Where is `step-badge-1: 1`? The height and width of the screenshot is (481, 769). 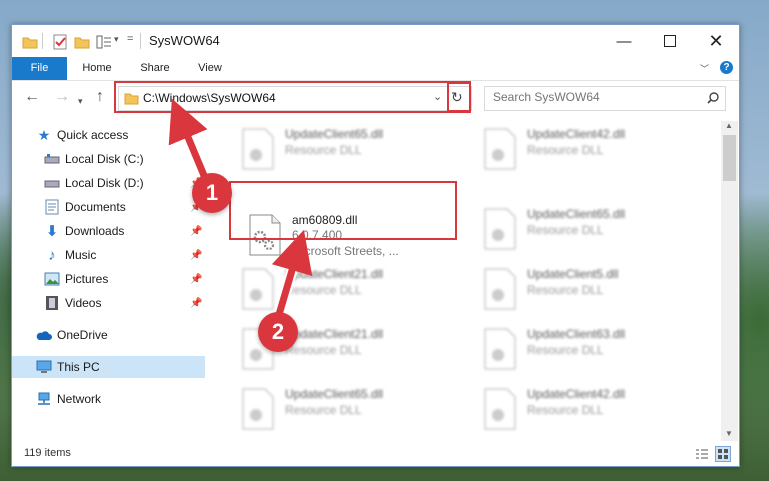
step-badge-1: 1 is located at coordinates (212, 193).